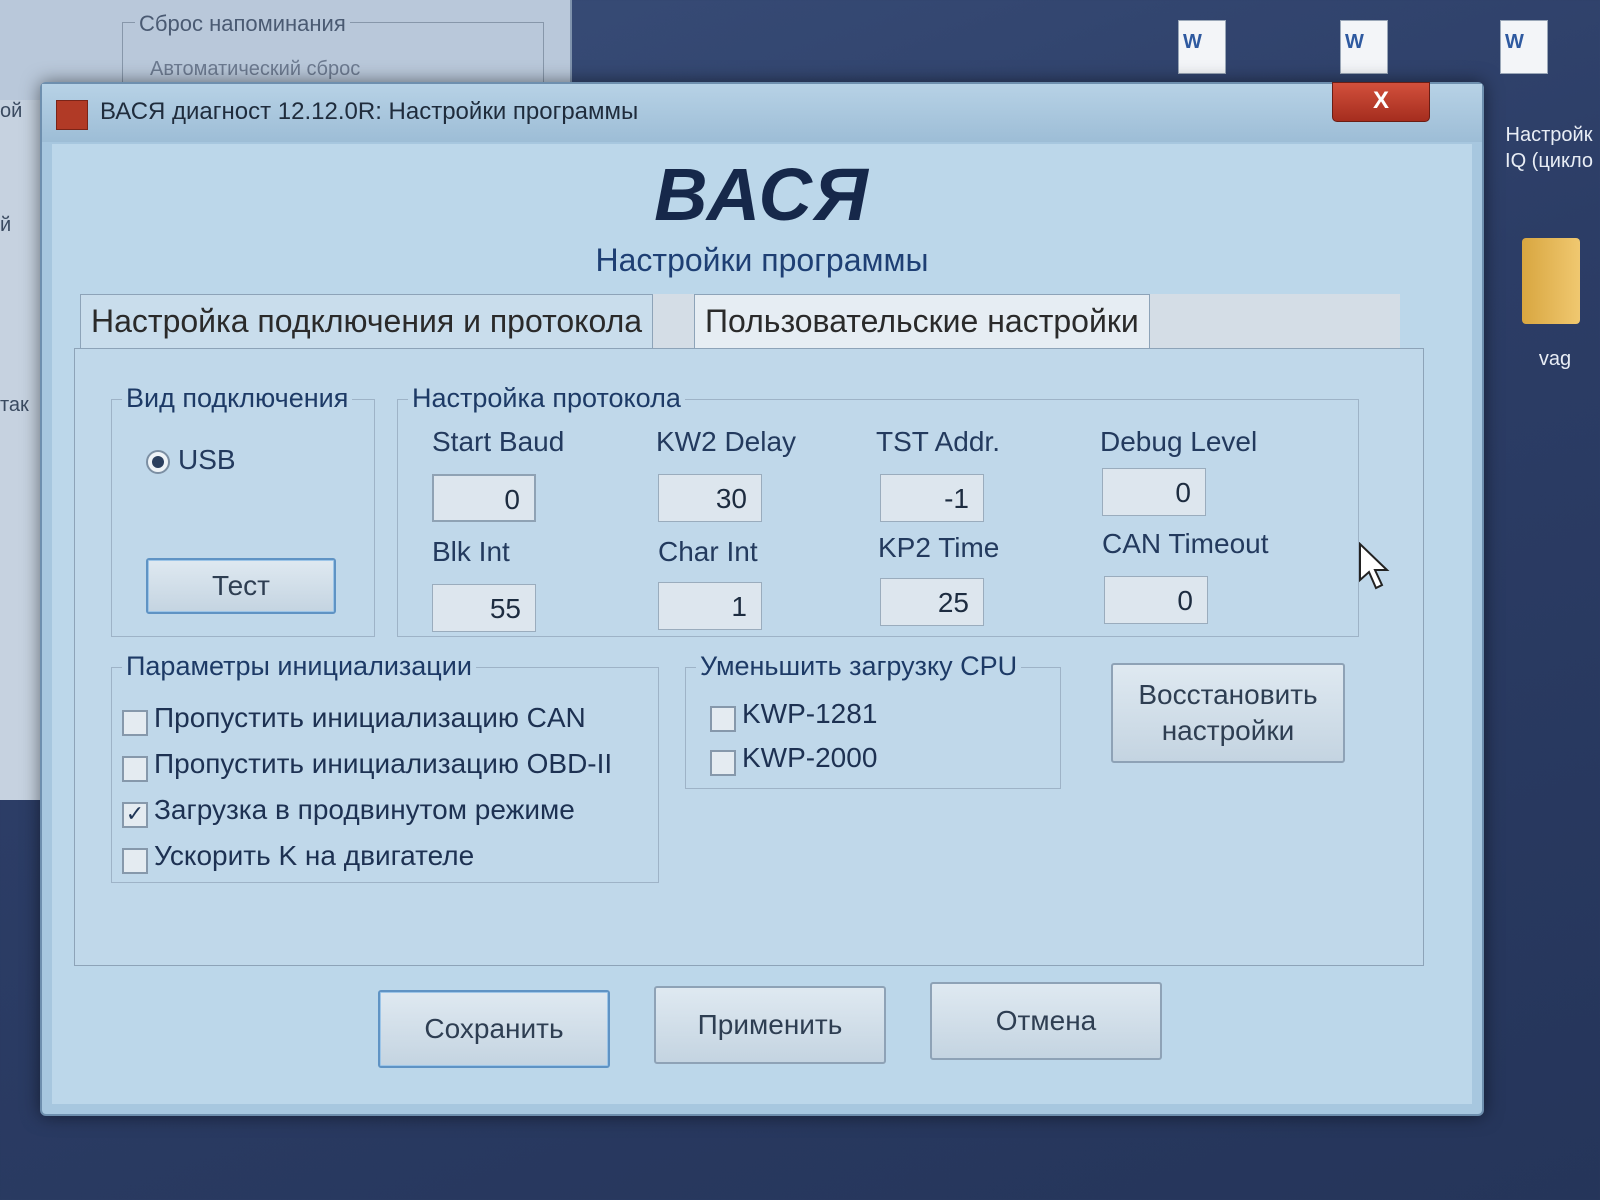 The image size is (1600, 1200). I want to click on apply-button: Применить, so click(770, 1025).